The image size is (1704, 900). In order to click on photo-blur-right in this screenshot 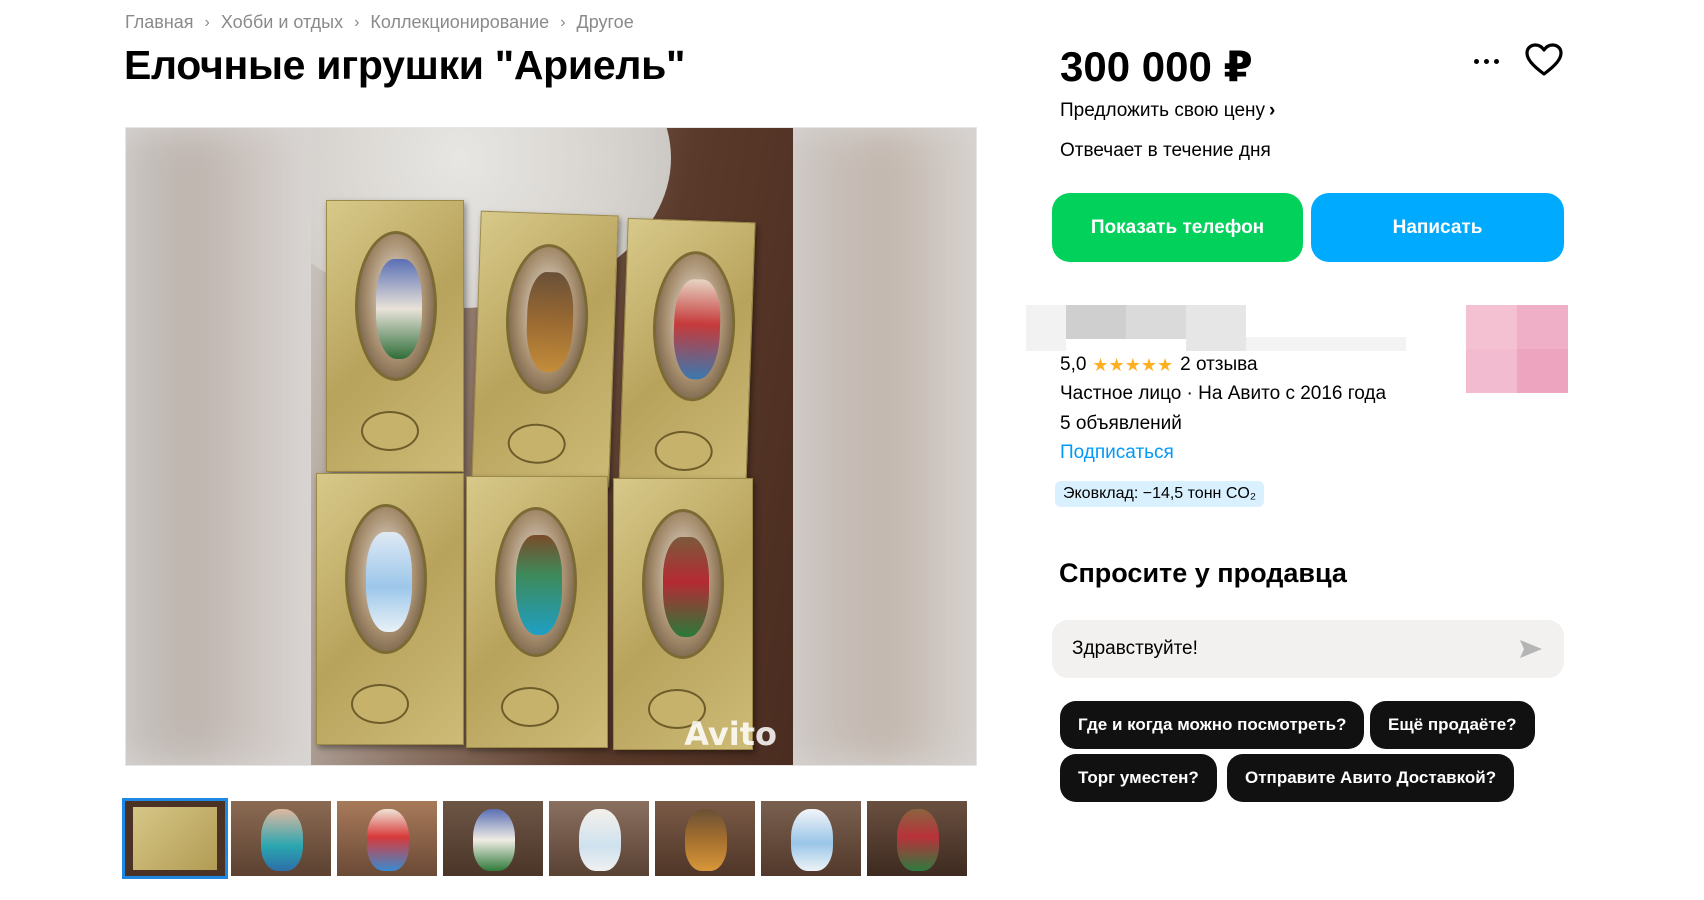, I will do `click(883, 446)`.